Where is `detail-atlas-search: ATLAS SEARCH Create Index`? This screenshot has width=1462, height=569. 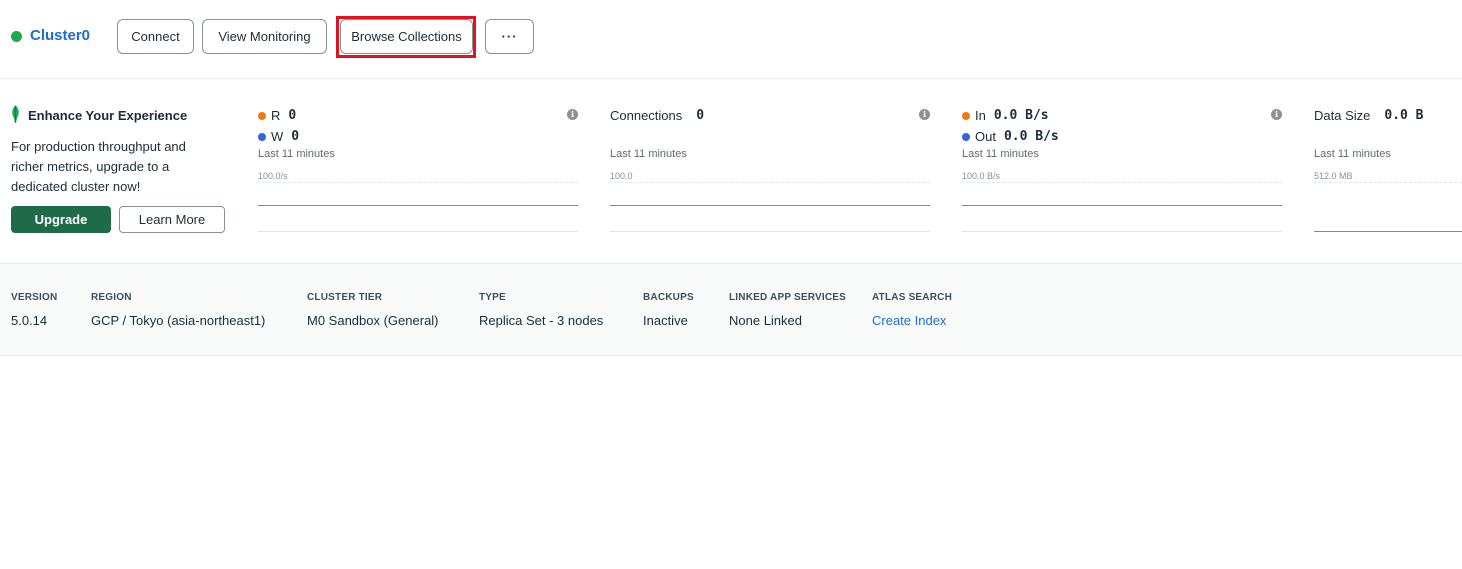 detail-atlas-search: ATLAS SEARCH Create Index is located at coordinates (912, 310).